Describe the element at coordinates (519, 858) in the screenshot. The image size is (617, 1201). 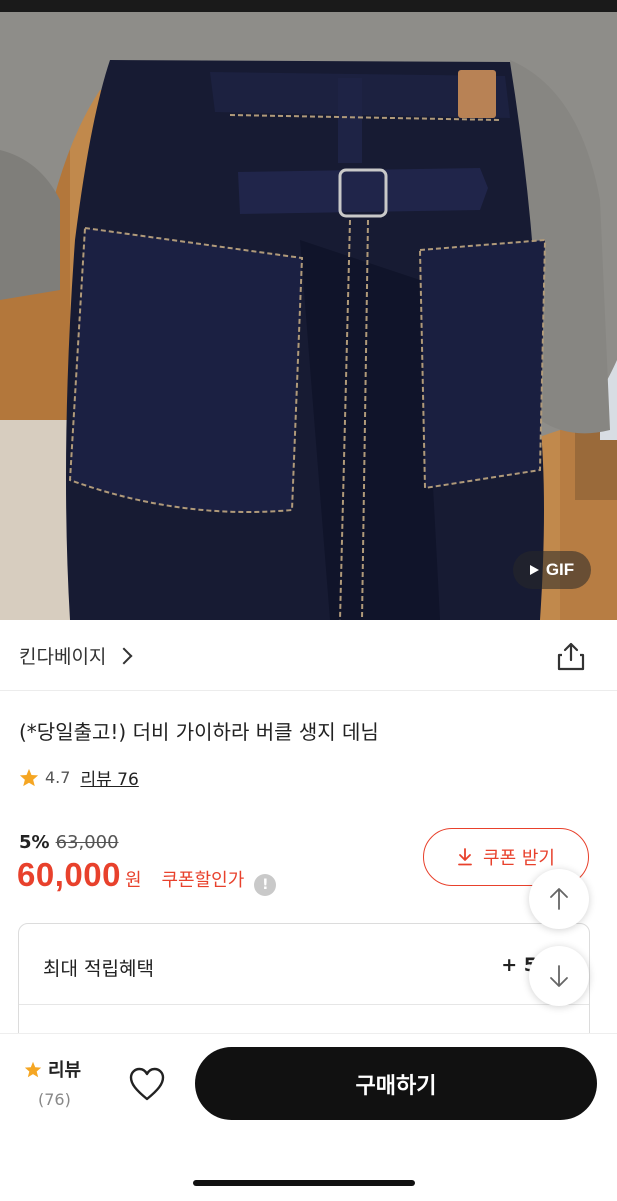
I see `coupon-button-label: 쿠폰 받기` at that location.